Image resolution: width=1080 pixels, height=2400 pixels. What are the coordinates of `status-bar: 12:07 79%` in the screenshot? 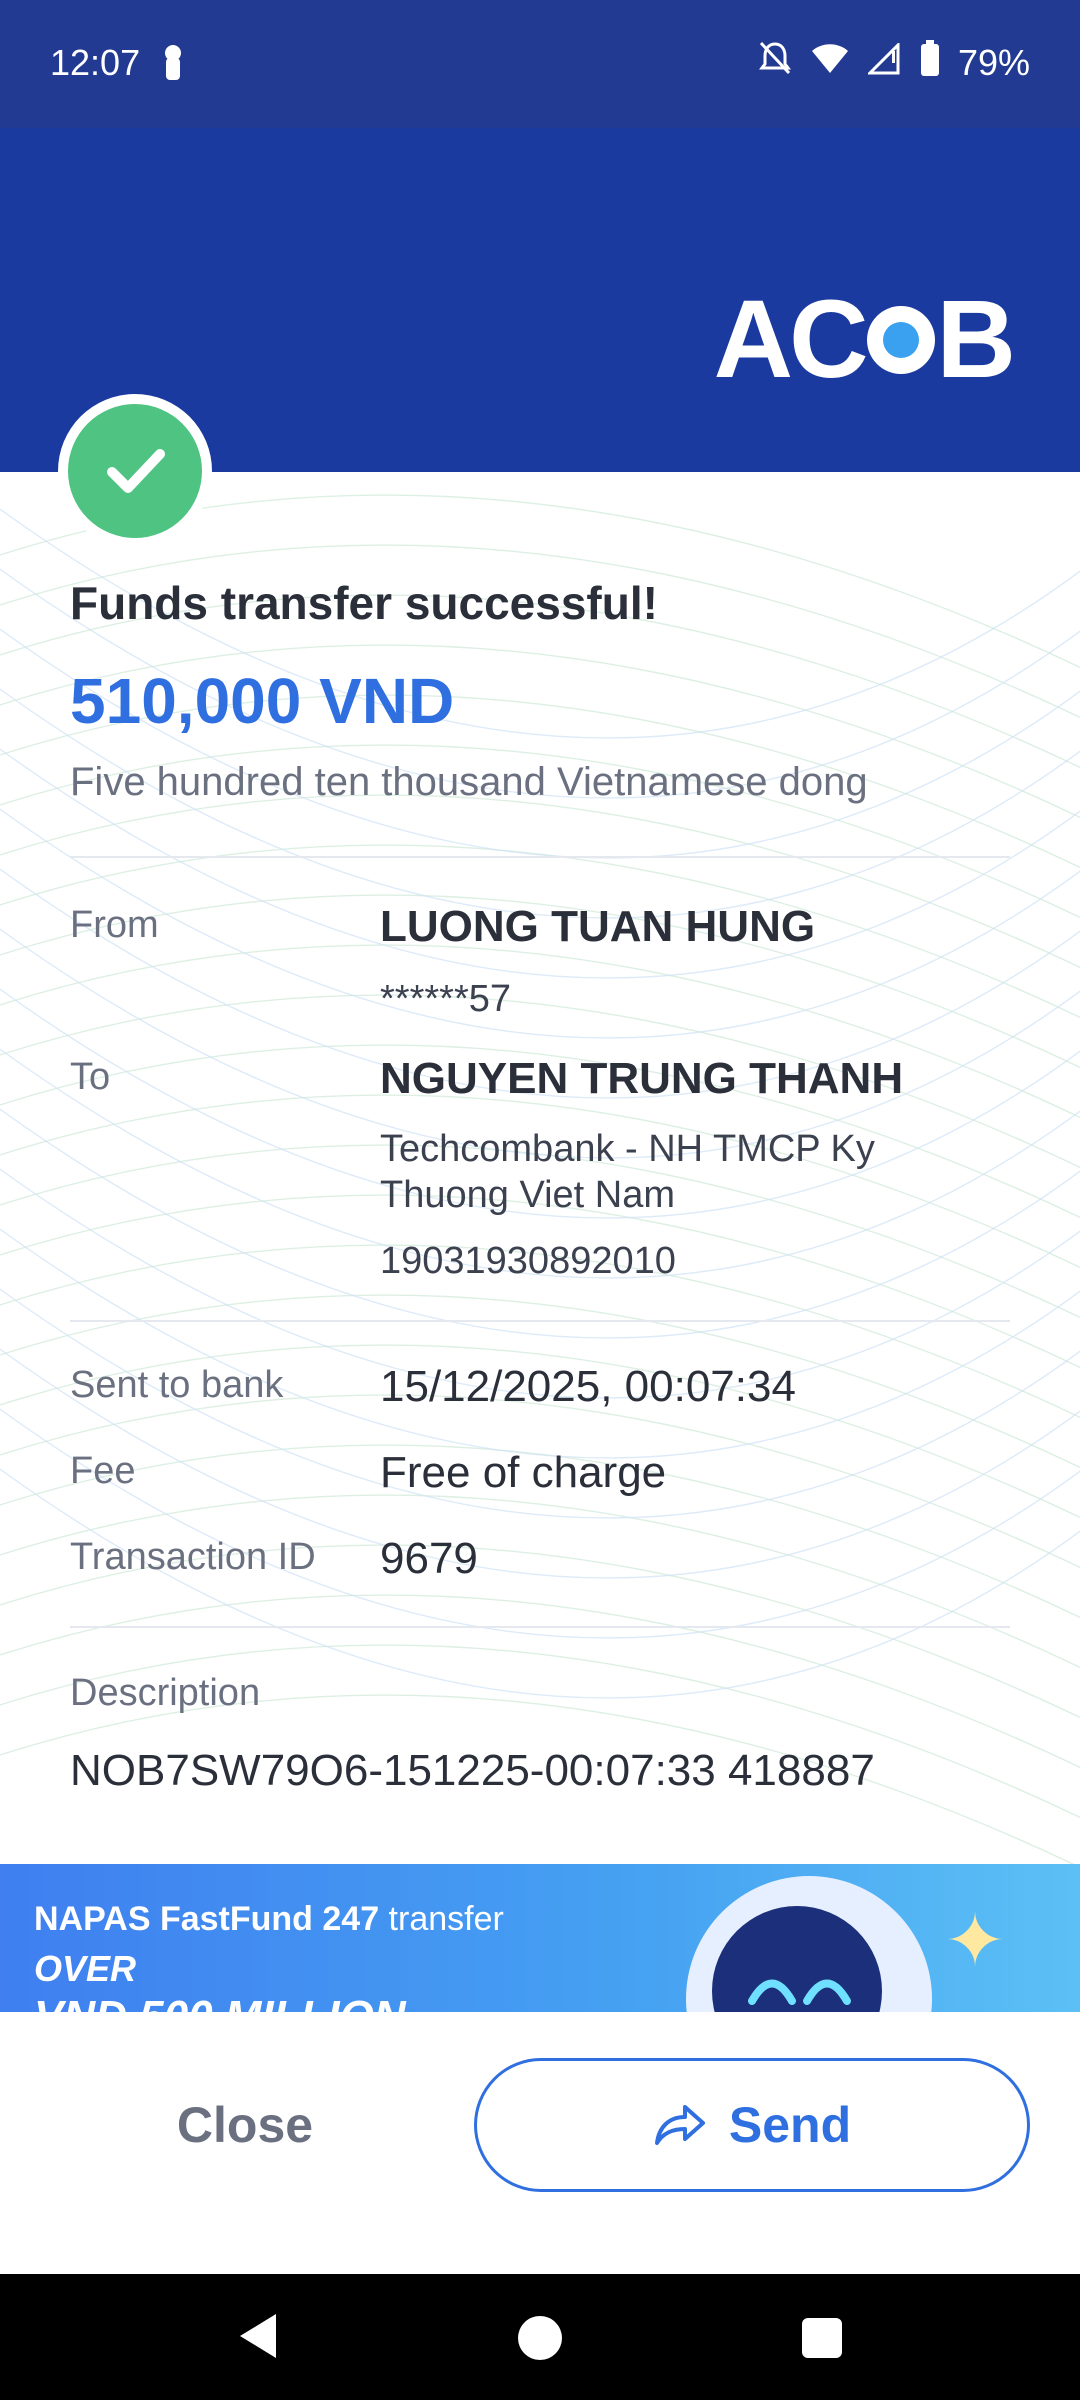 It's located at (540, 64).